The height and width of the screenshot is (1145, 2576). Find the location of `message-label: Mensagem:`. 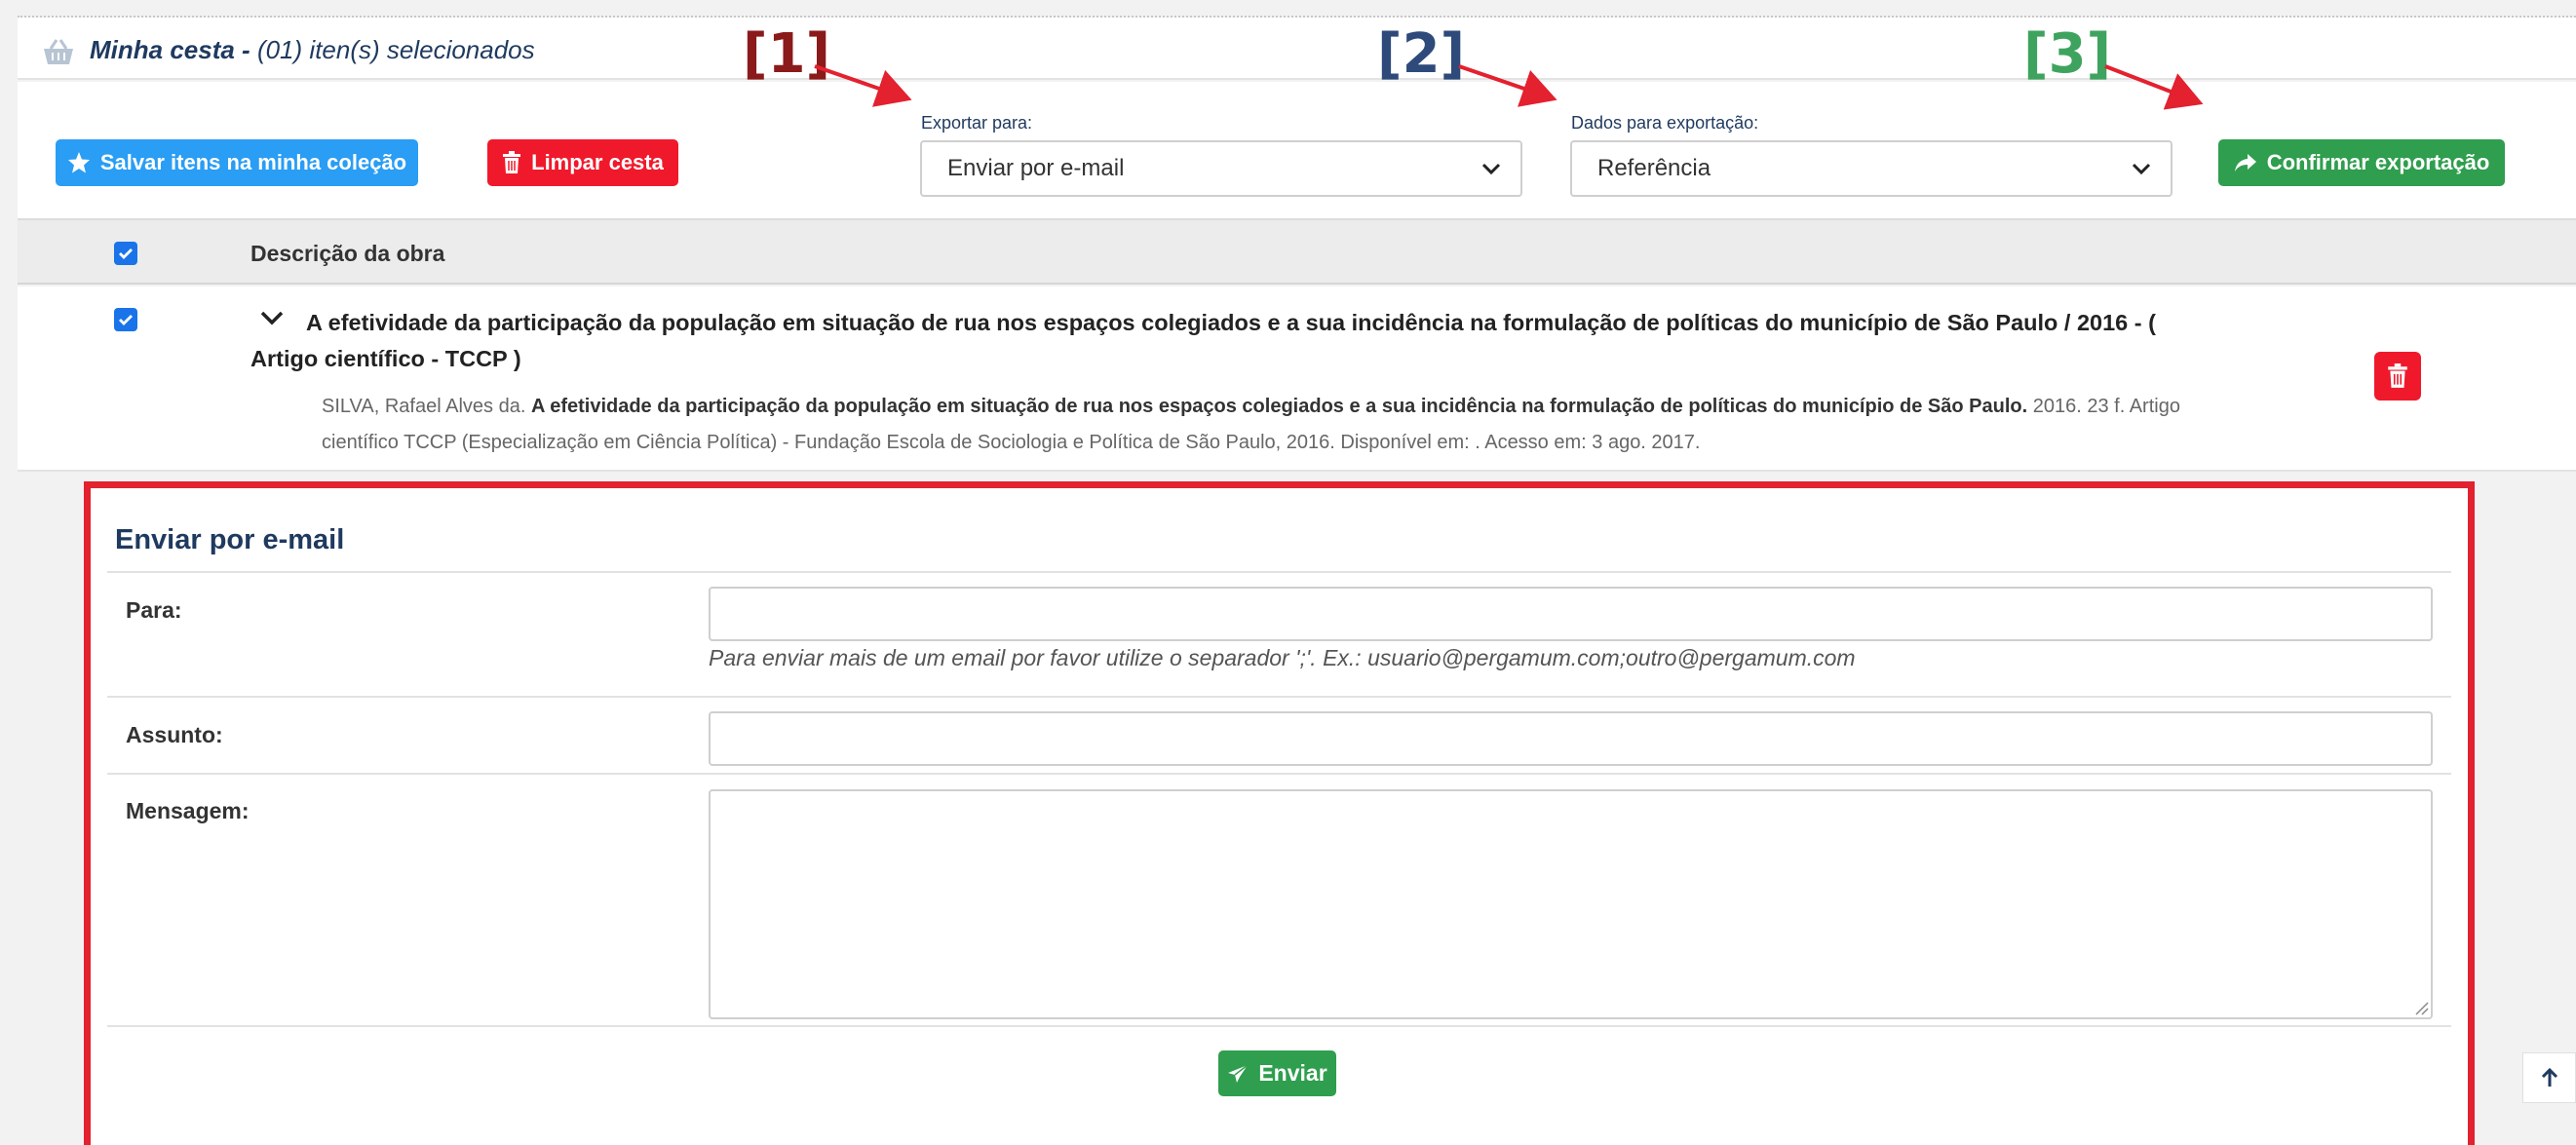

message-label: Mensagem: is located at coordinates (188, 810).